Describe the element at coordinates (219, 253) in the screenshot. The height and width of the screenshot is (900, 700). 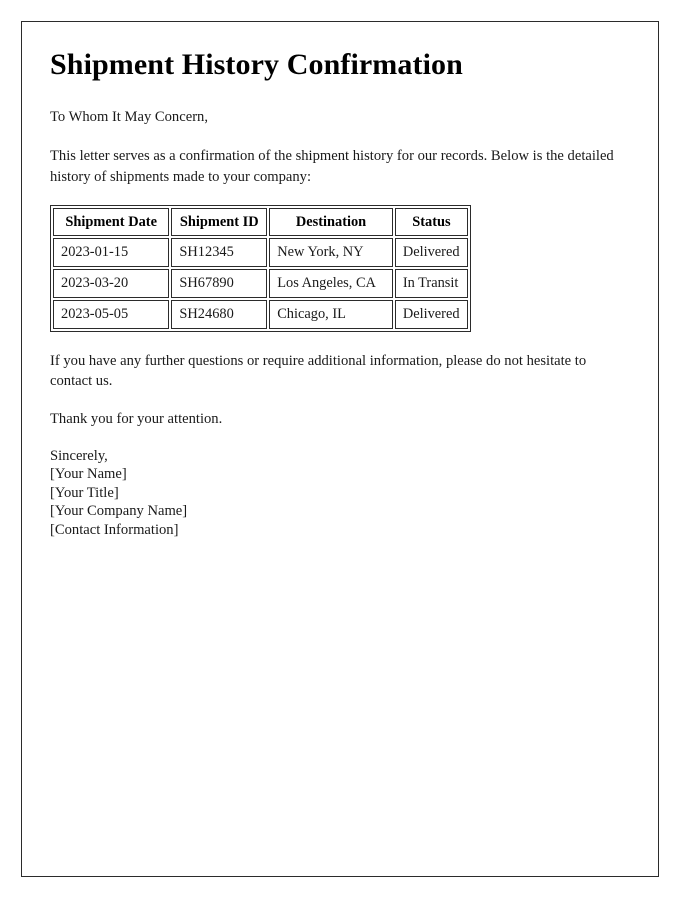
I see `cell-shipment-id: SH12345` at that location.